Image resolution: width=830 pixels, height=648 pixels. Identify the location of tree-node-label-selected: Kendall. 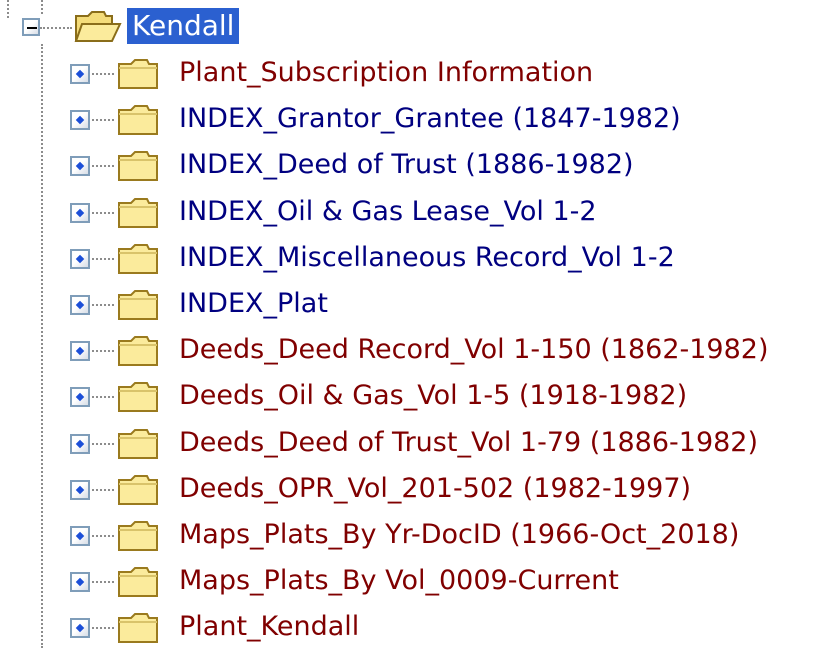
(183, 26).